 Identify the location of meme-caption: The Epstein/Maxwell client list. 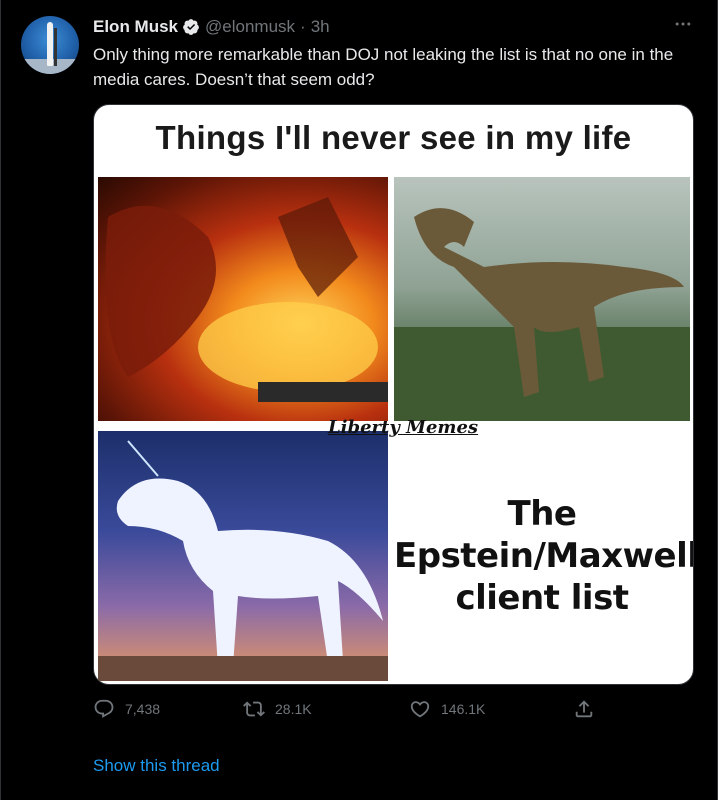
(544, 556).